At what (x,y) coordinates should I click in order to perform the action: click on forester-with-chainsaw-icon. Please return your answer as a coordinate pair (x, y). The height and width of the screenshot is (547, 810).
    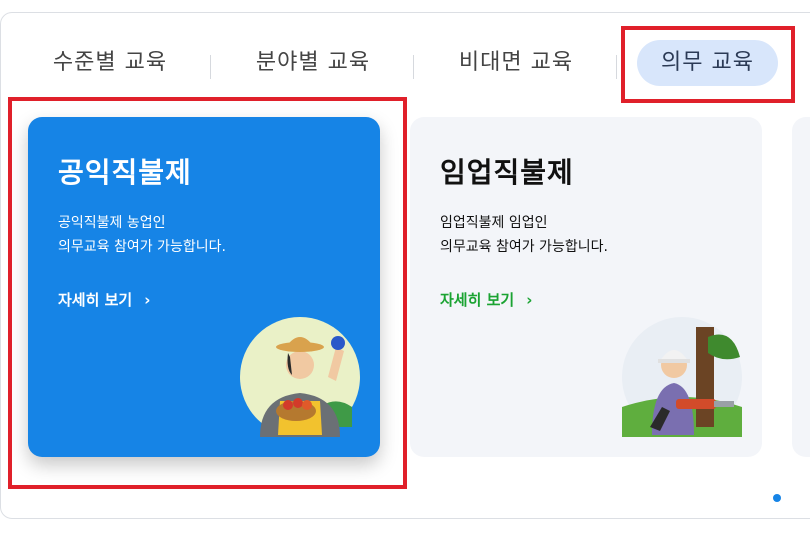
    Looking at the image, I should click on (682, 377).